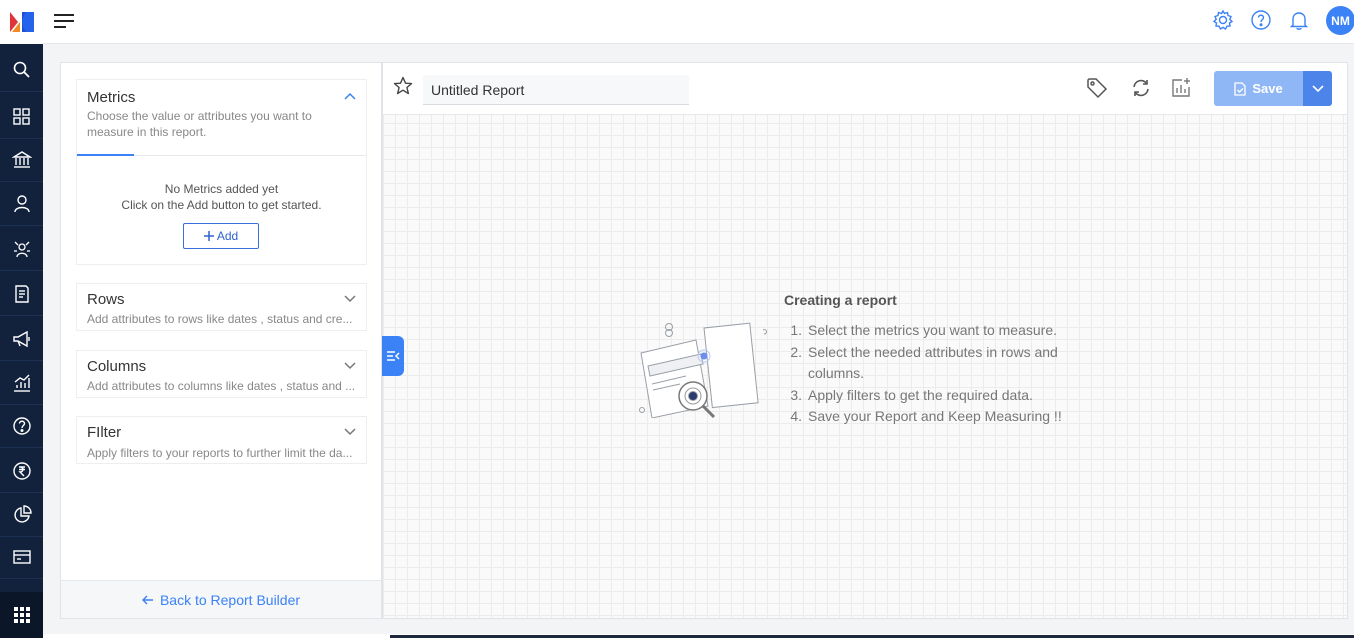 This screenshot has height=638, width=1354. Describe the element at coordinates (147, 132) in the screenshot. I see `metrics-description-line2: measure in this report.` at that location.